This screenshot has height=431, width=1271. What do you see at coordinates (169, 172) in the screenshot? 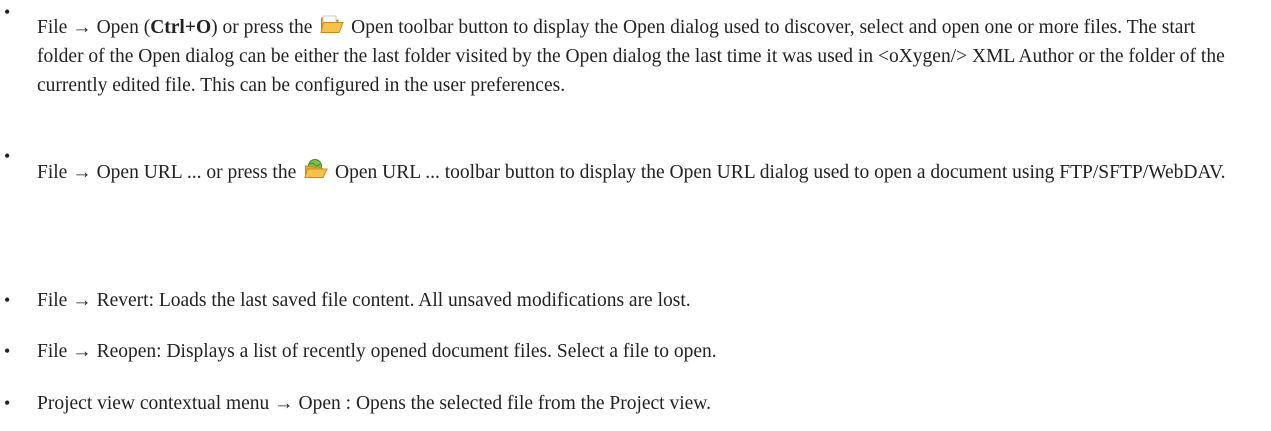
I see `item-open-url-text-1: File → Open URL ... or press the` at bounding box center [169, 172].